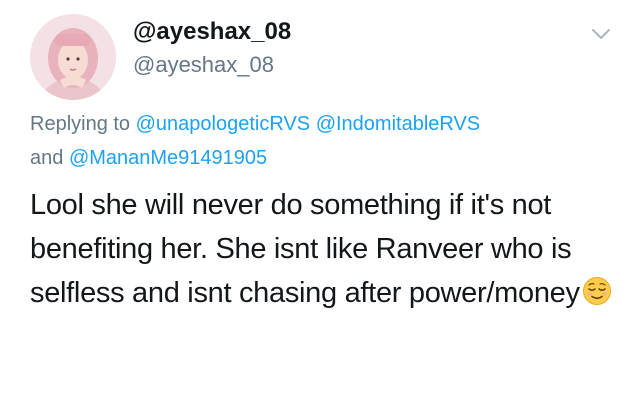 This screenshot has height=410, width=640. I want to click on mention-link: @unapologeticRVS, so click(223, 124).